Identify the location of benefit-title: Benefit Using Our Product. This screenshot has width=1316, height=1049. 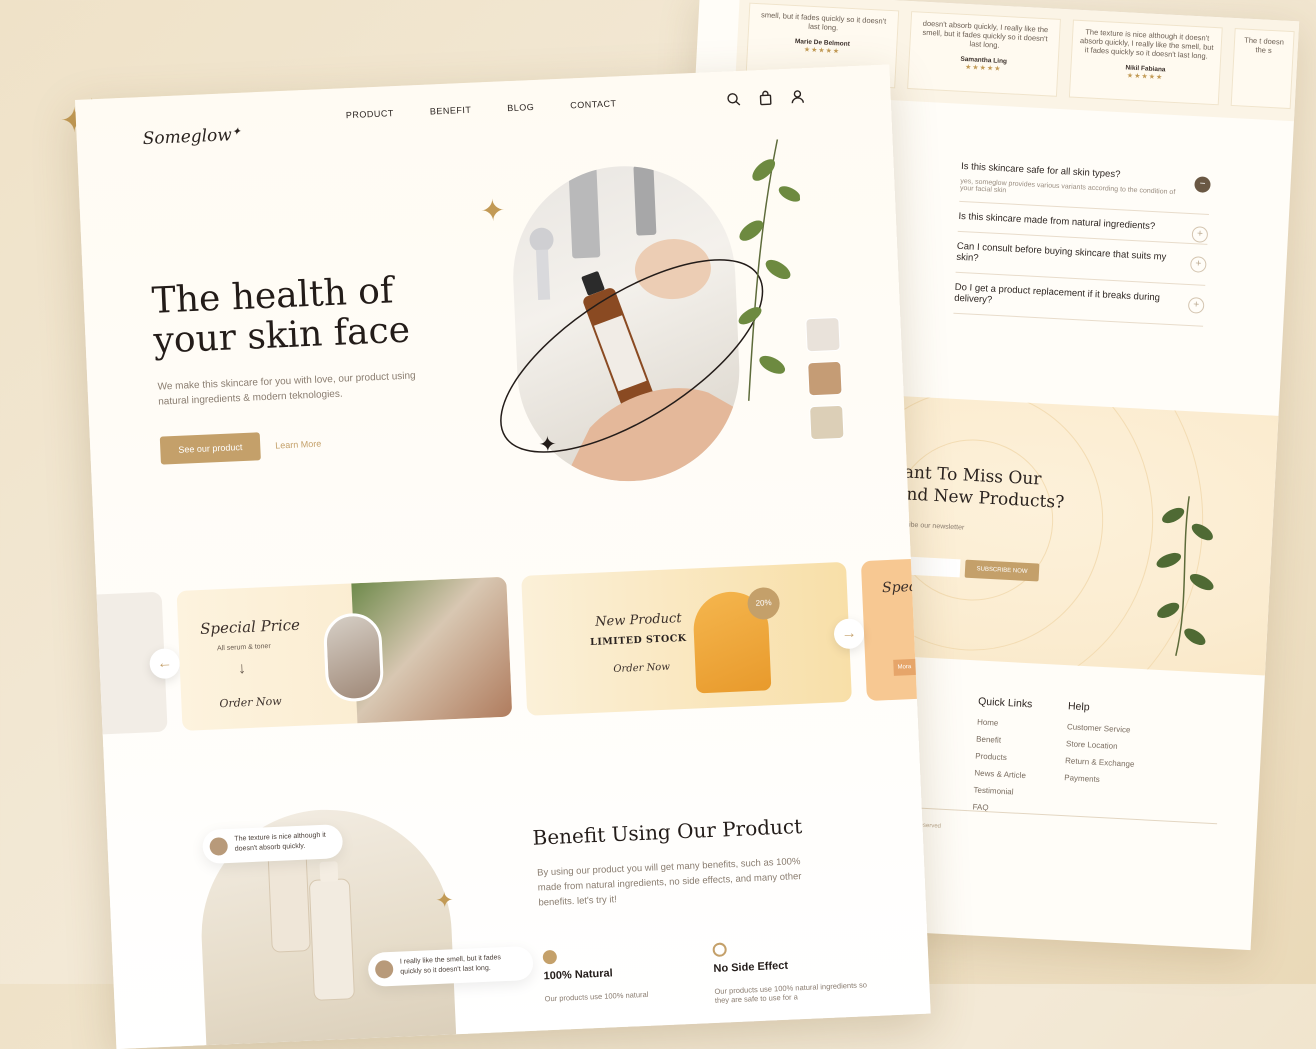
(667, 831).